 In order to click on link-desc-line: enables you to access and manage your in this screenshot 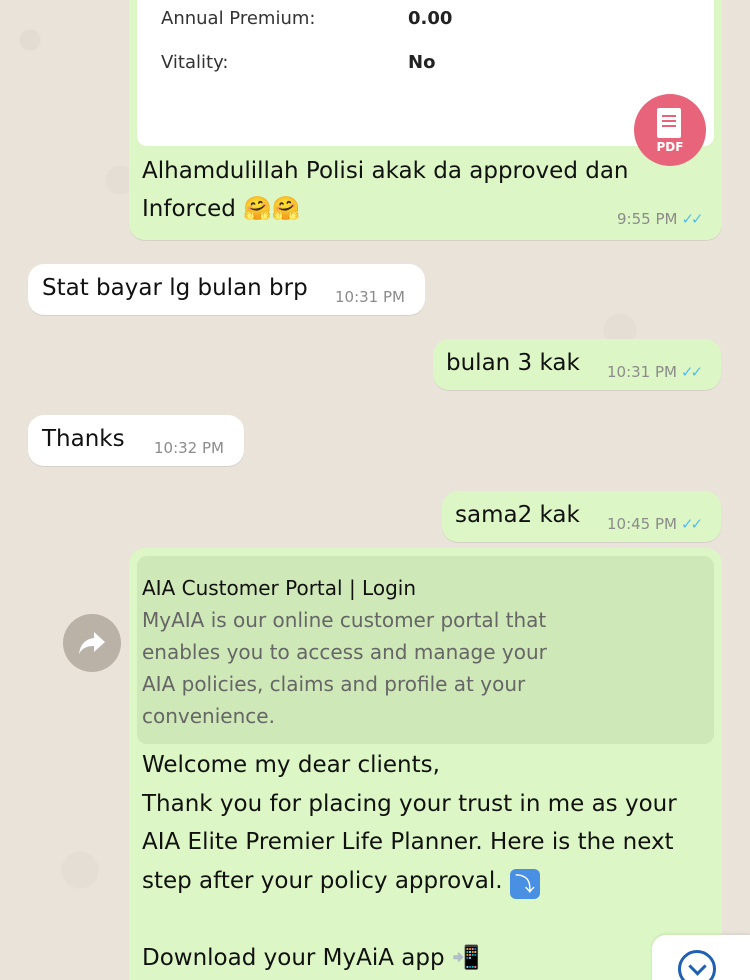, I will do `click(344, 652)`.